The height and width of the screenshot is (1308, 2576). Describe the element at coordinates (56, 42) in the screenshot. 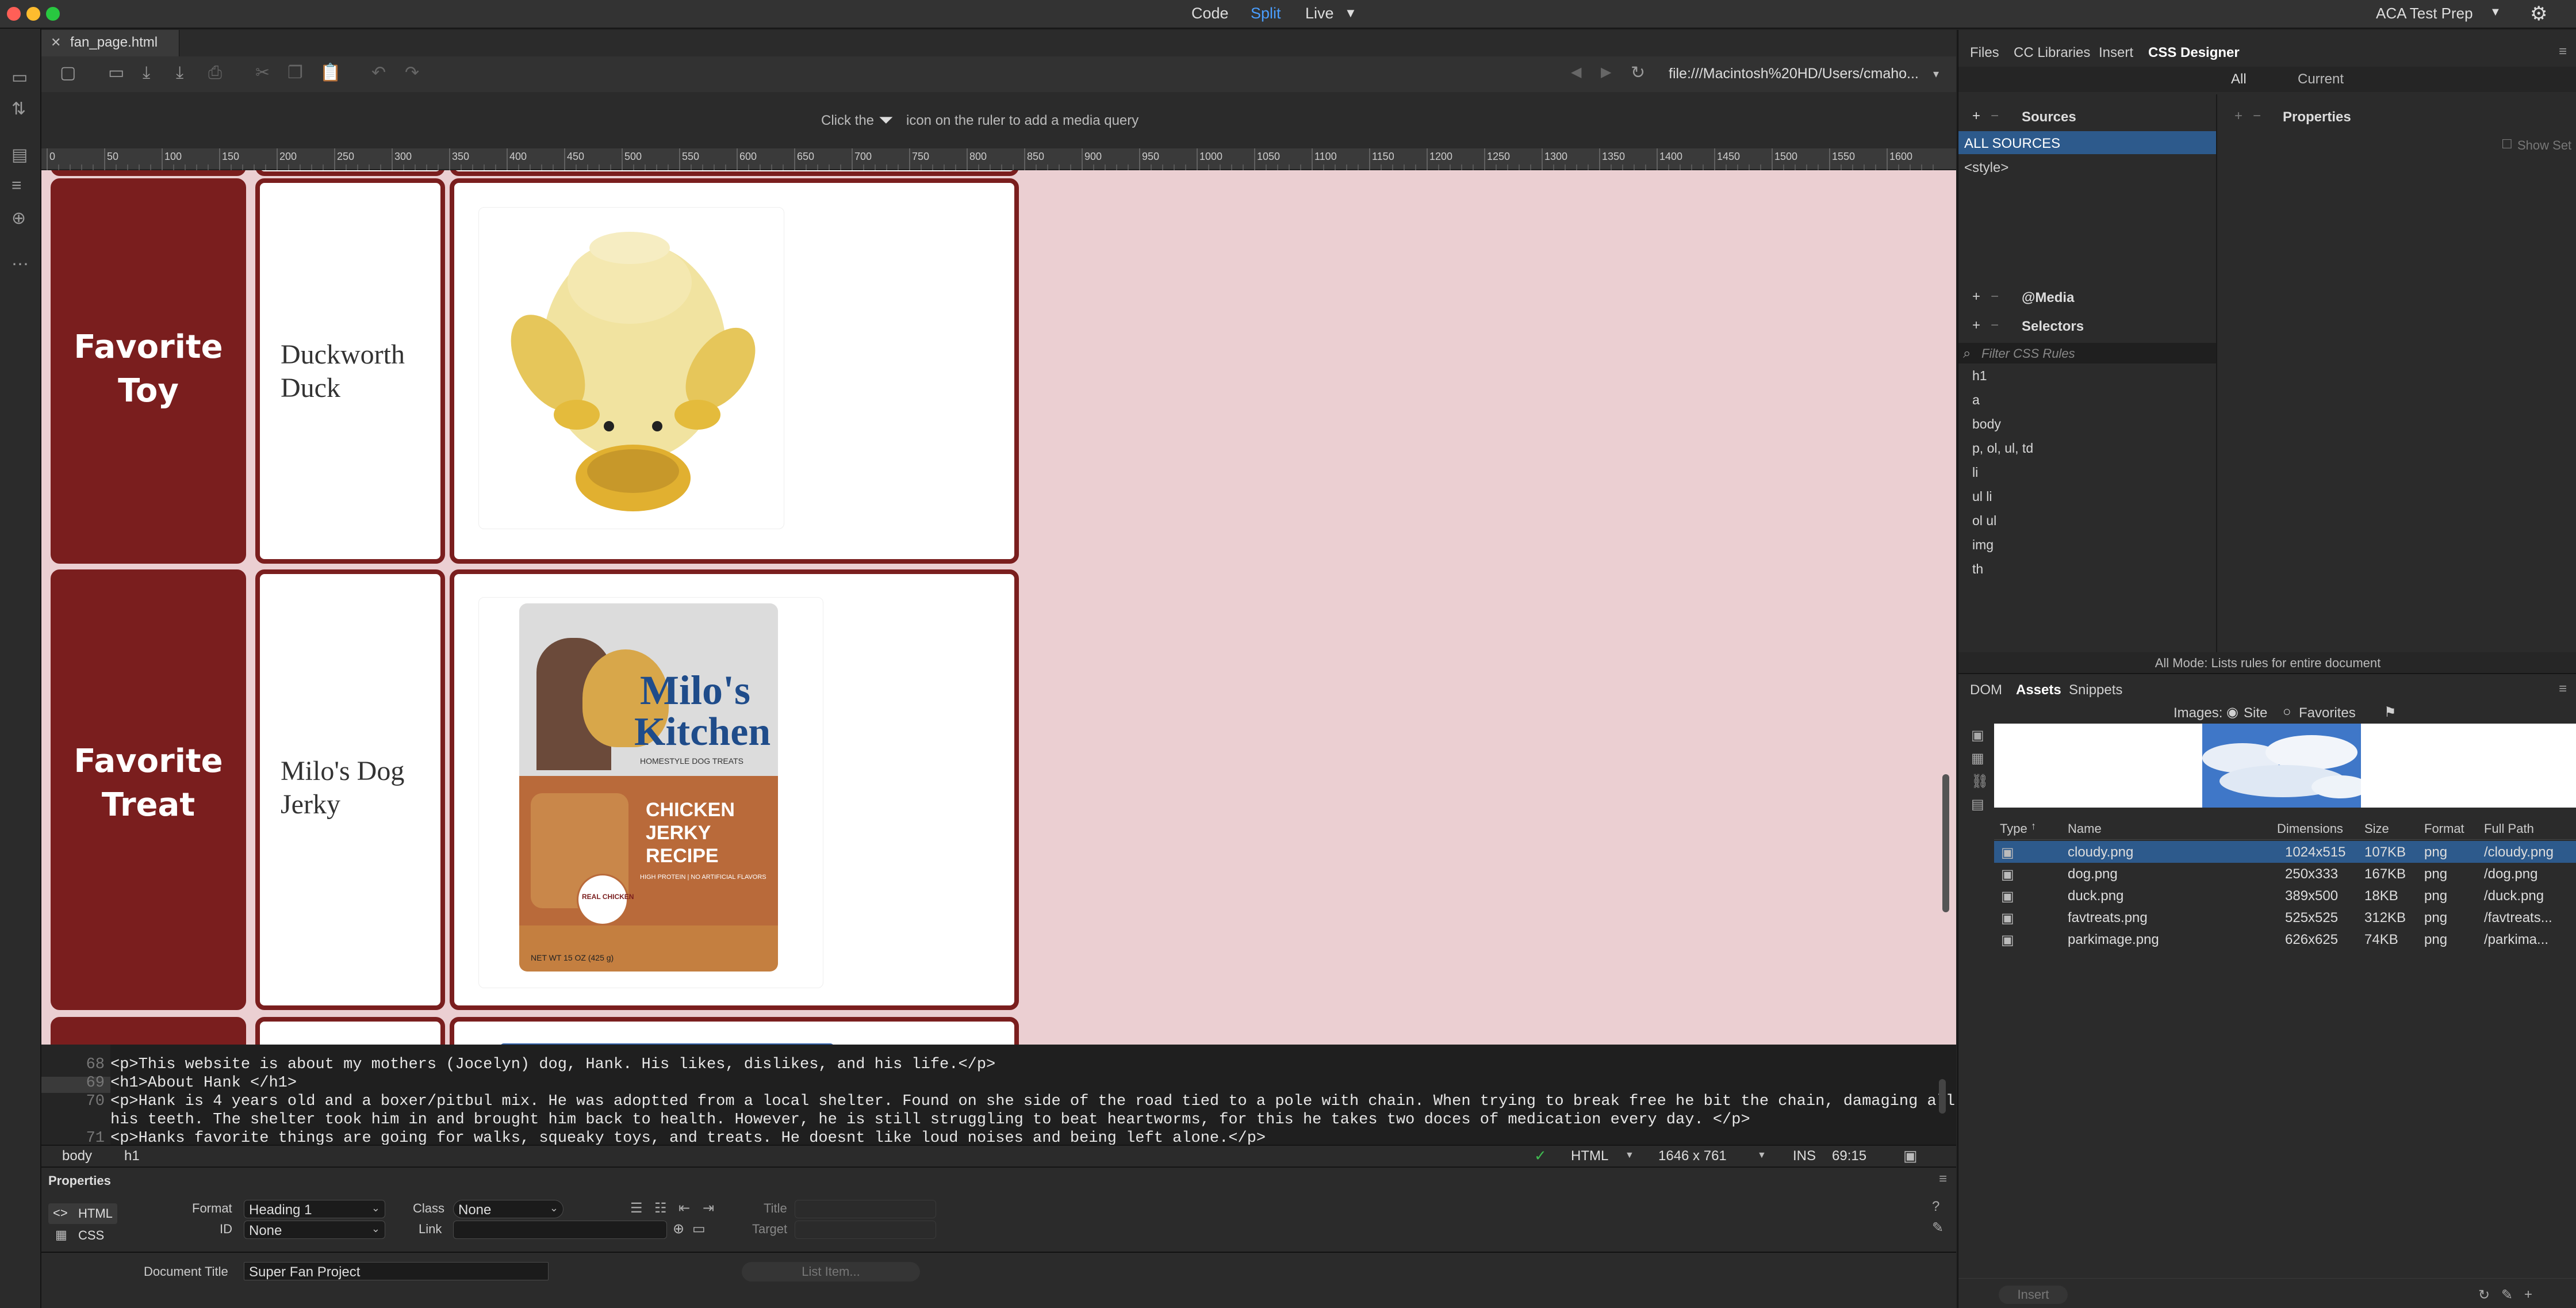

I see `close-tab-icon: ✕` at that location.